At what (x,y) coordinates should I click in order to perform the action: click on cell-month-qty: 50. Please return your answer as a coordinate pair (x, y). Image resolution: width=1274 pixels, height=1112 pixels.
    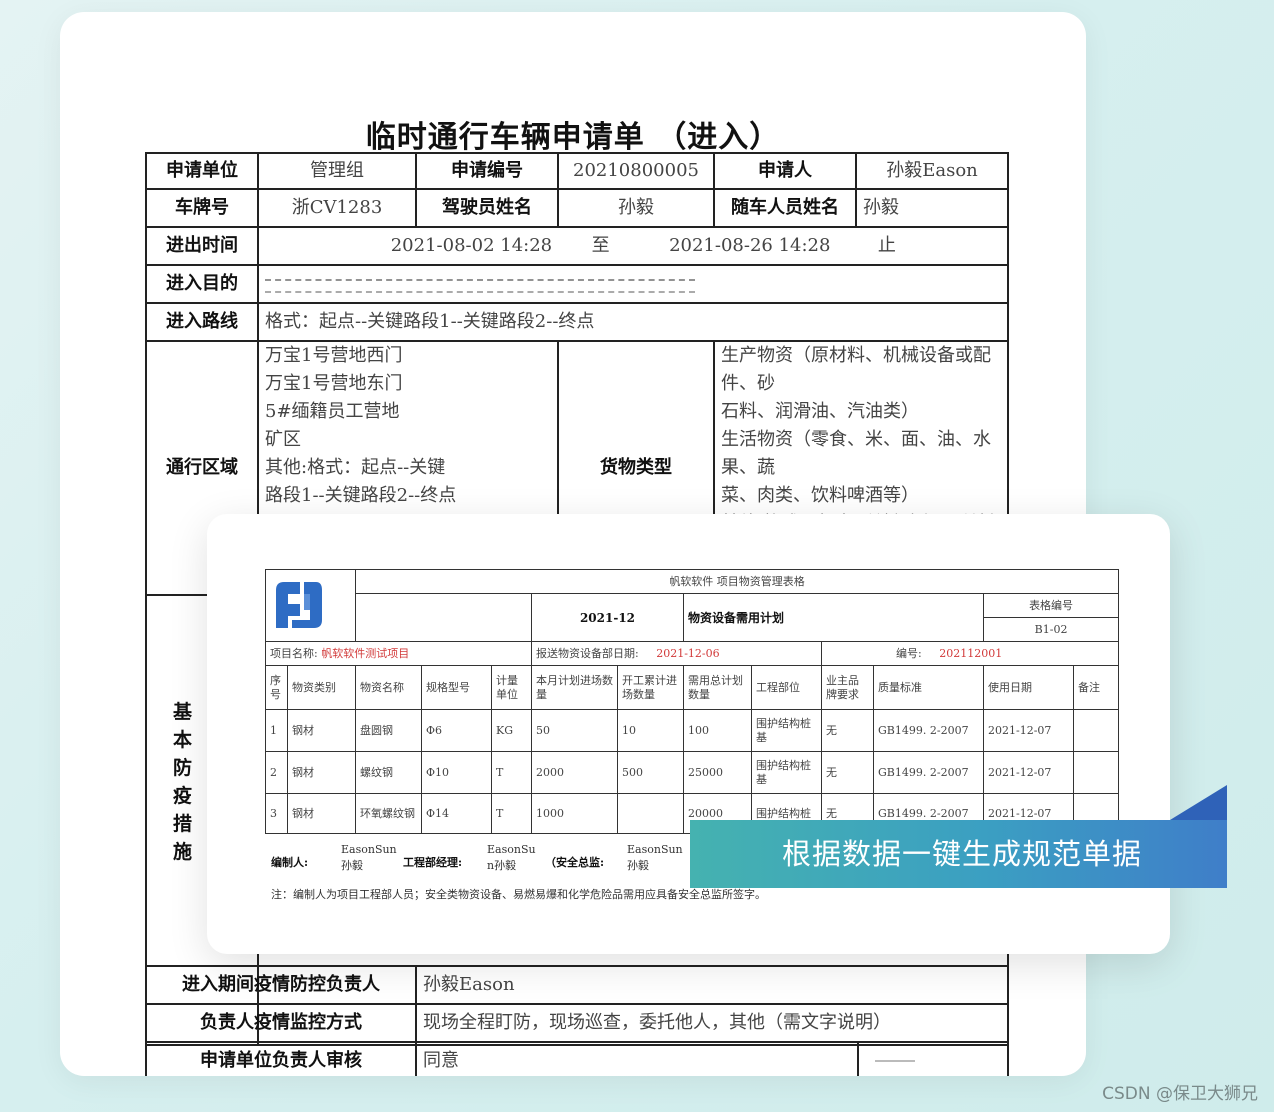
    Looking at the image, I should click on (574, 730).